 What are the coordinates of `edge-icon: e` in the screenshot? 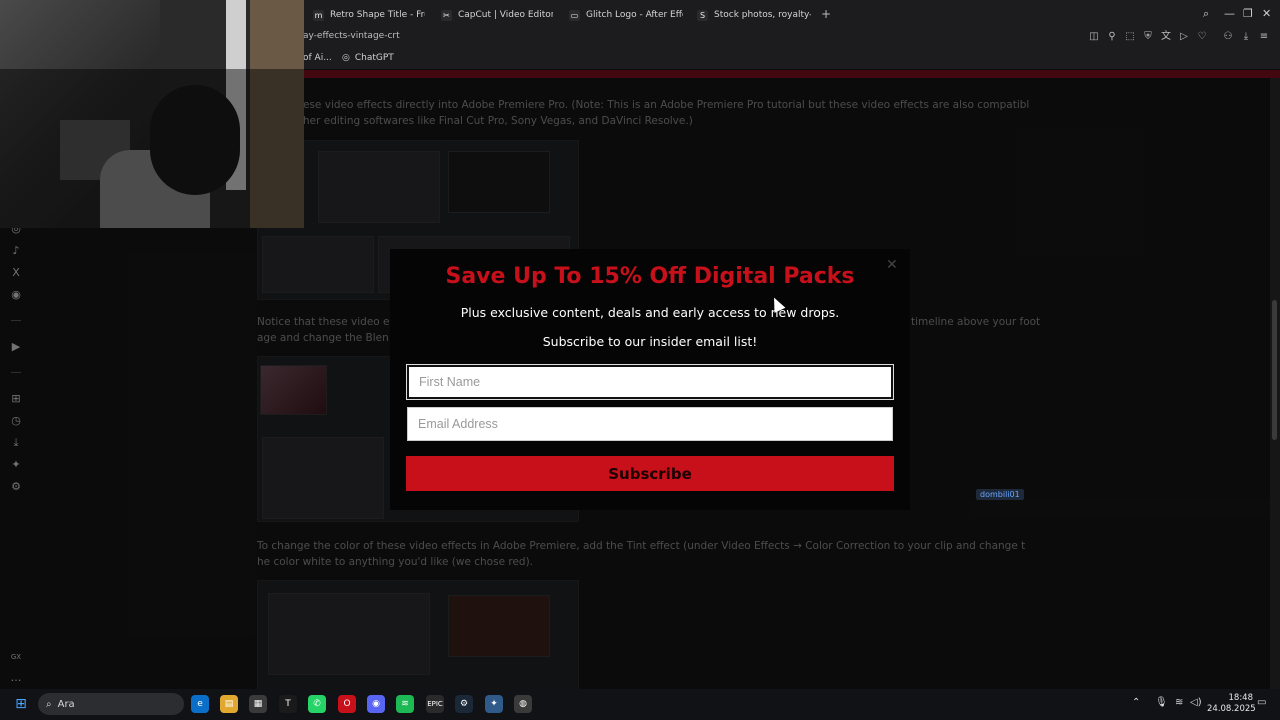 It's located at (200, 704).